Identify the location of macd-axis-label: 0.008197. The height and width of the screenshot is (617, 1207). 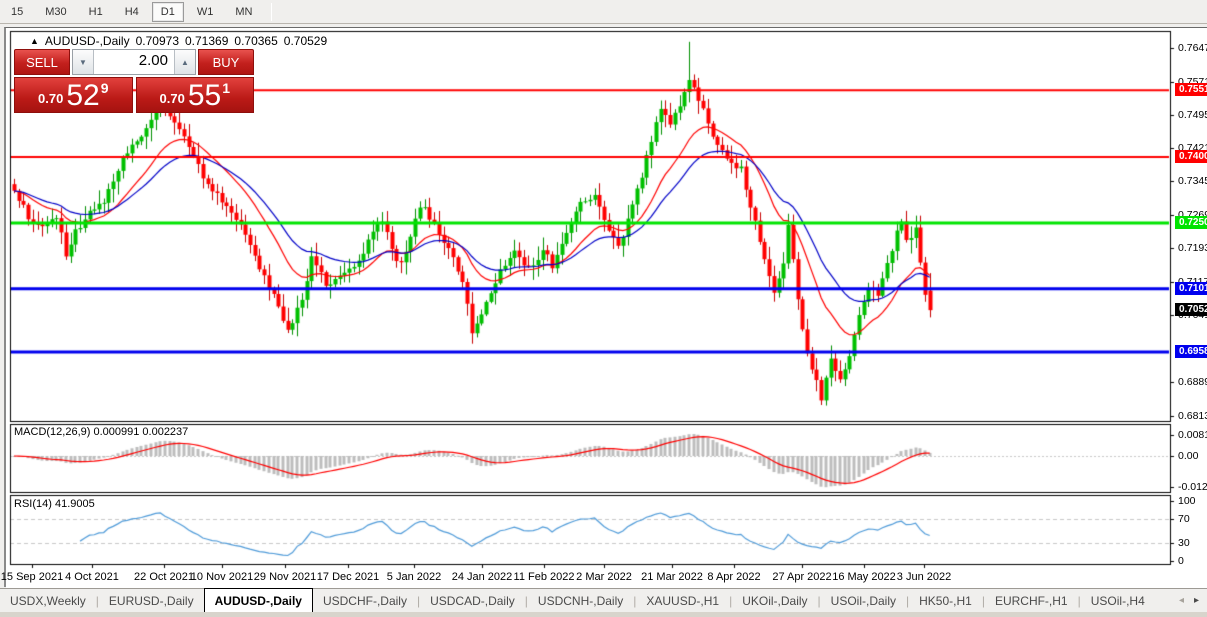
(1192, 435).